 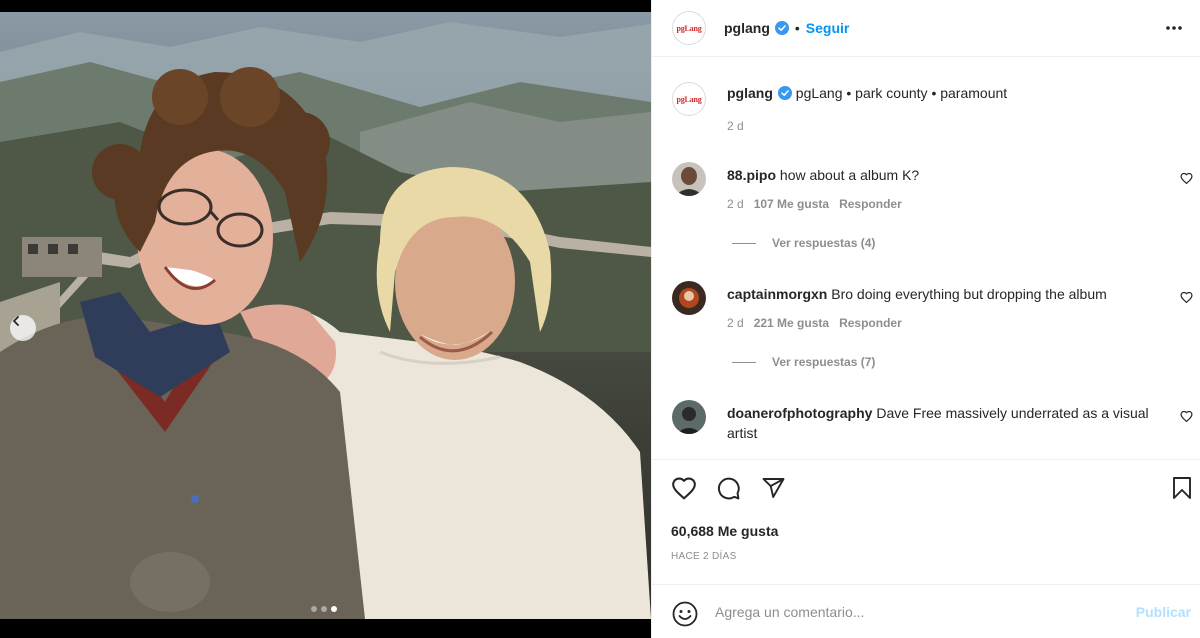 I want to click on view-replies-button: Ver respuestas (4), so click(x=803, y=243).